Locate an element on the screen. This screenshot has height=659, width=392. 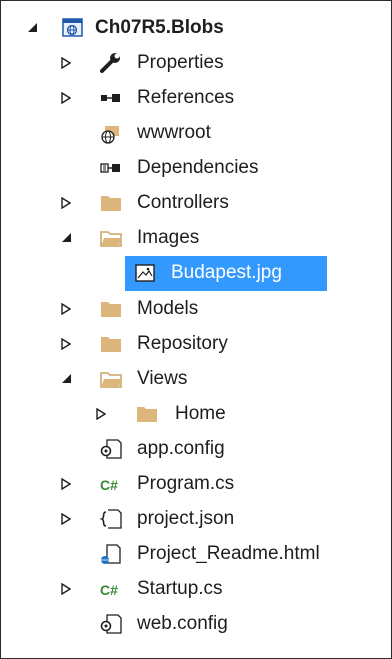
tree-item-label: Dependencies is located at coordinates (198, 167).